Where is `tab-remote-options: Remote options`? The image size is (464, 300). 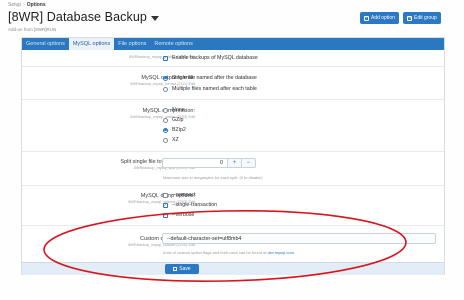 tab-remote-options: Remote options is located at coordinates (173, 44).